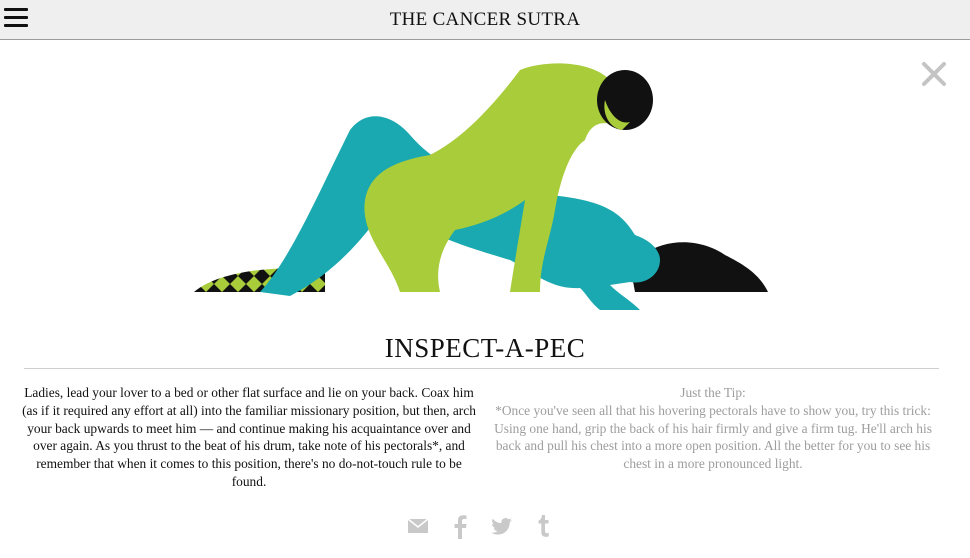 This screenshot has width=970, height=558. Describe the element at coordinates (502, 526) in the screenshot. I see `twitter-icon` at that location.